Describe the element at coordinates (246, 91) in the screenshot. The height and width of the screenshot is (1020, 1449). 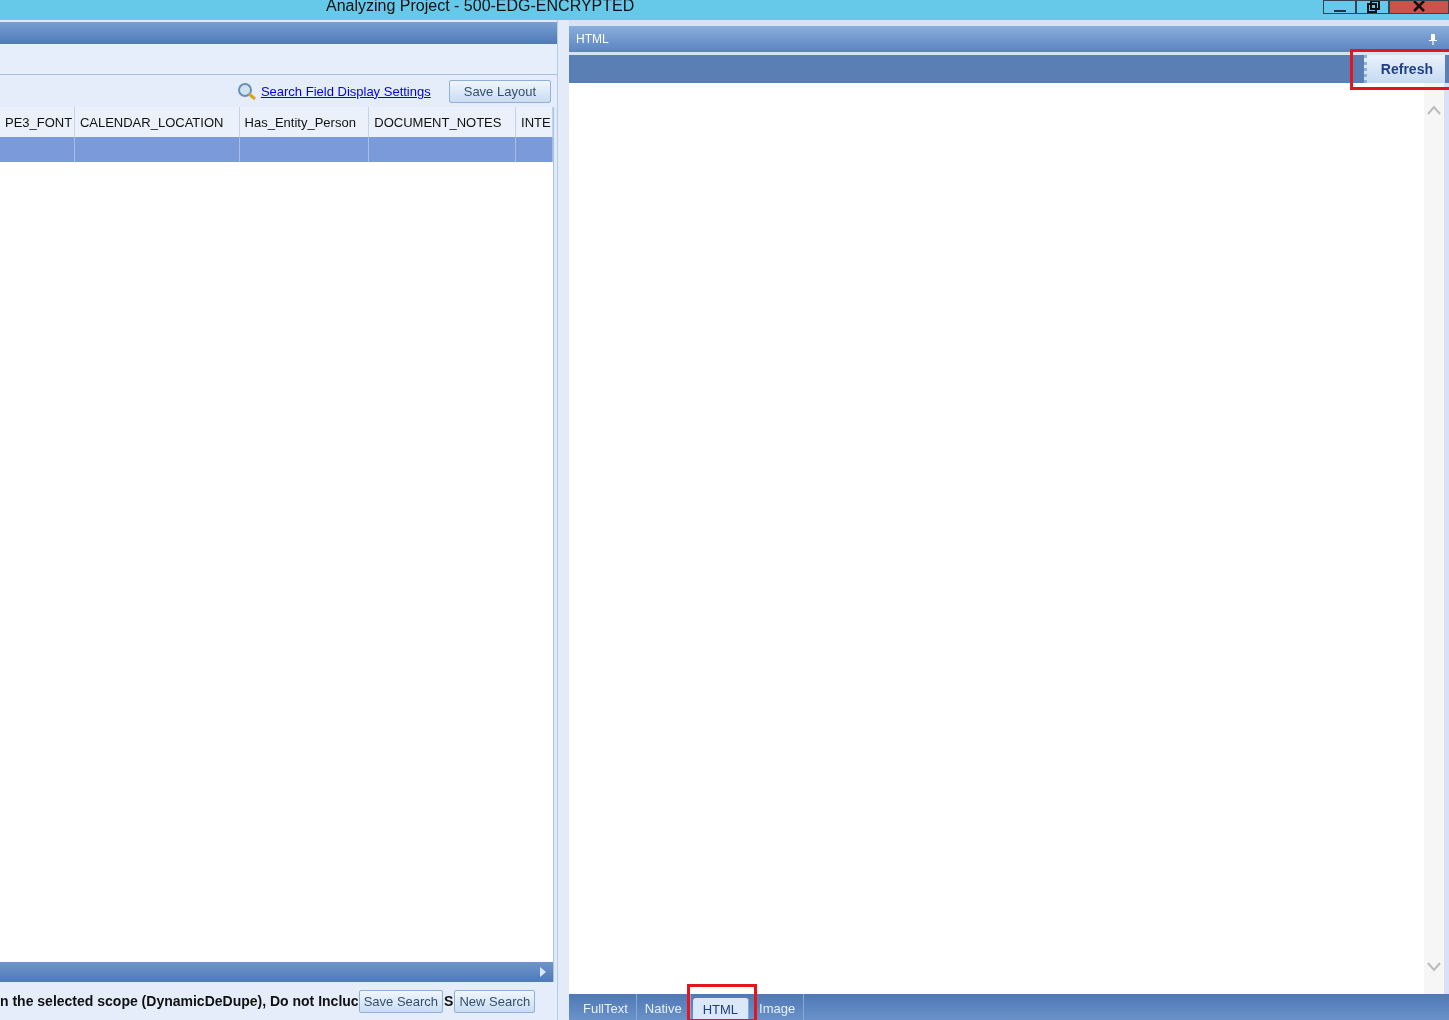
I see `search-icon` at that location.